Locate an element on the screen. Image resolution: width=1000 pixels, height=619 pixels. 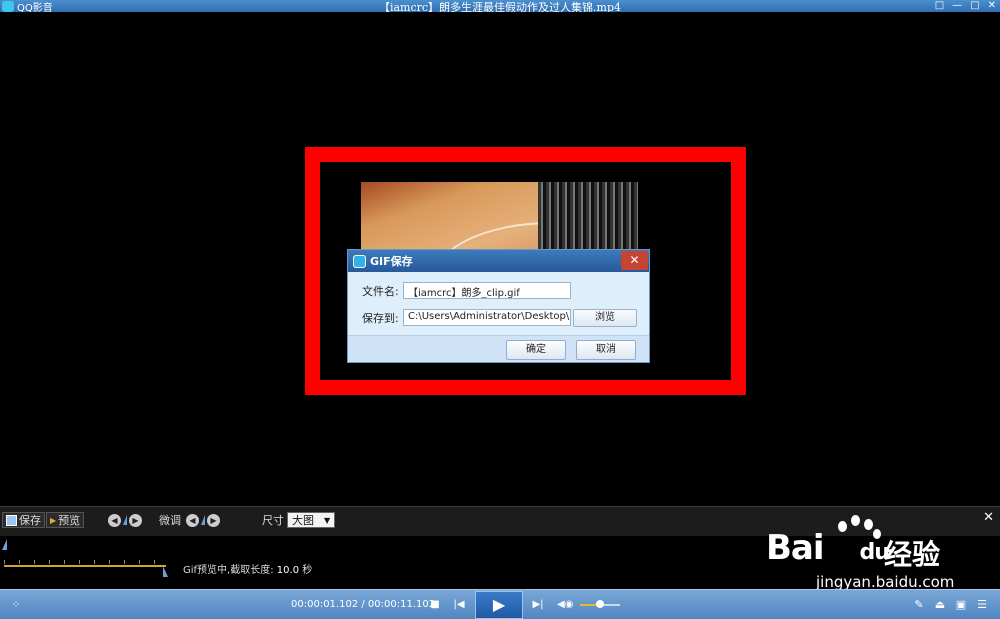
eject-icon: ⏏ is located at coordinates (940, 605).